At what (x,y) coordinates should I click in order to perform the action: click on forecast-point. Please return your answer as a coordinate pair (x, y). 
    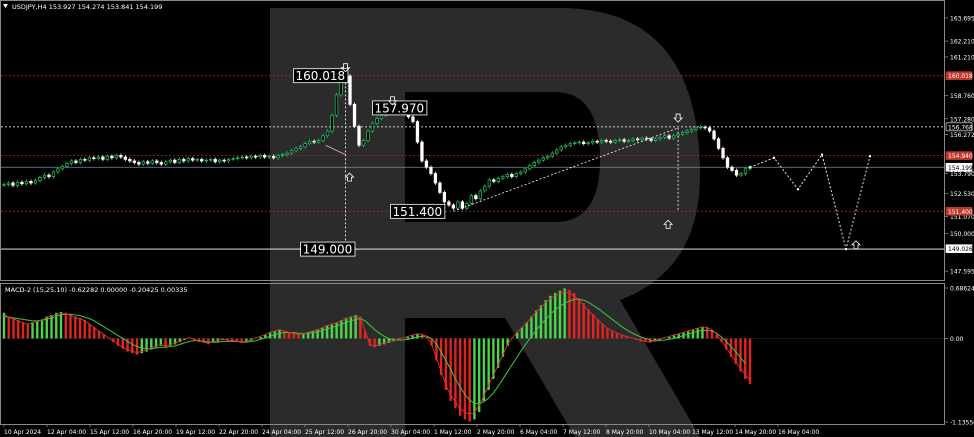
    Looking at the image, I should click on (822, 154).